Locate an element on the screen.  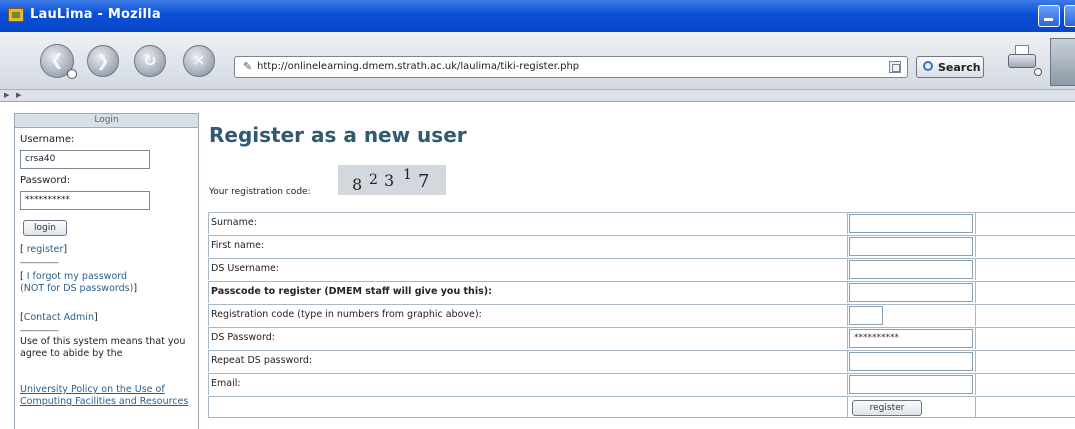
form-row-ds-password: DS Password: ********** is located at coordinates (641, 338).